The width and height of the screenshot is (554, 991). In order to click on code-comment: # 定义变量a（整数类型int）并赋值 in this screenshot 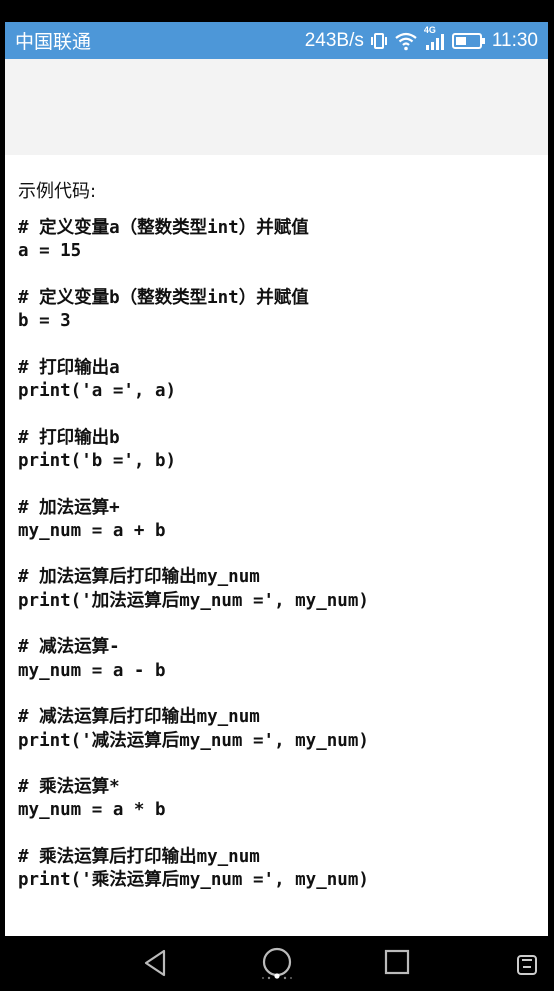, I will do `click(163, 228)`.